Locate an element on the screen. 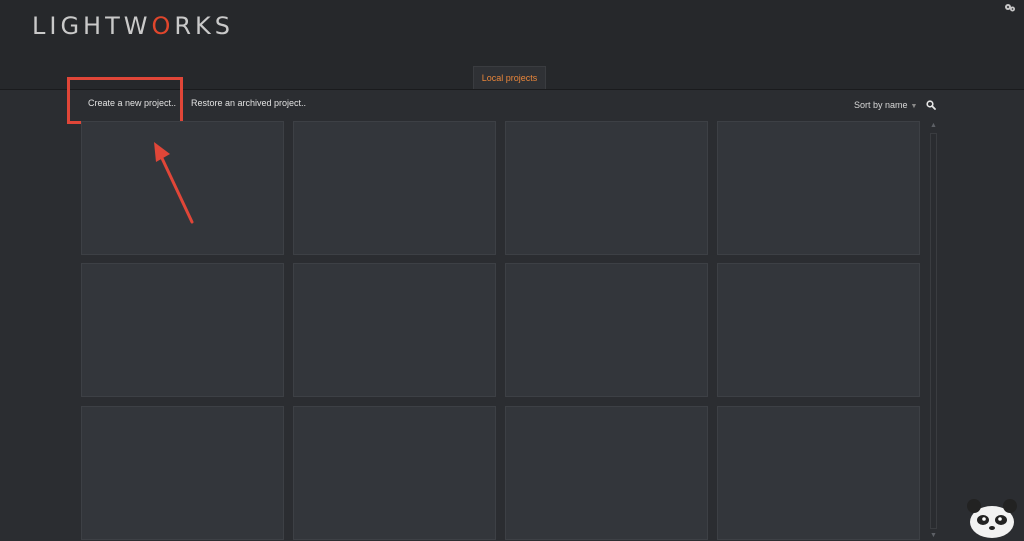 The image size is (1024, 541). scroll-up-icon: ▲ is located at coordinates (933, 126).